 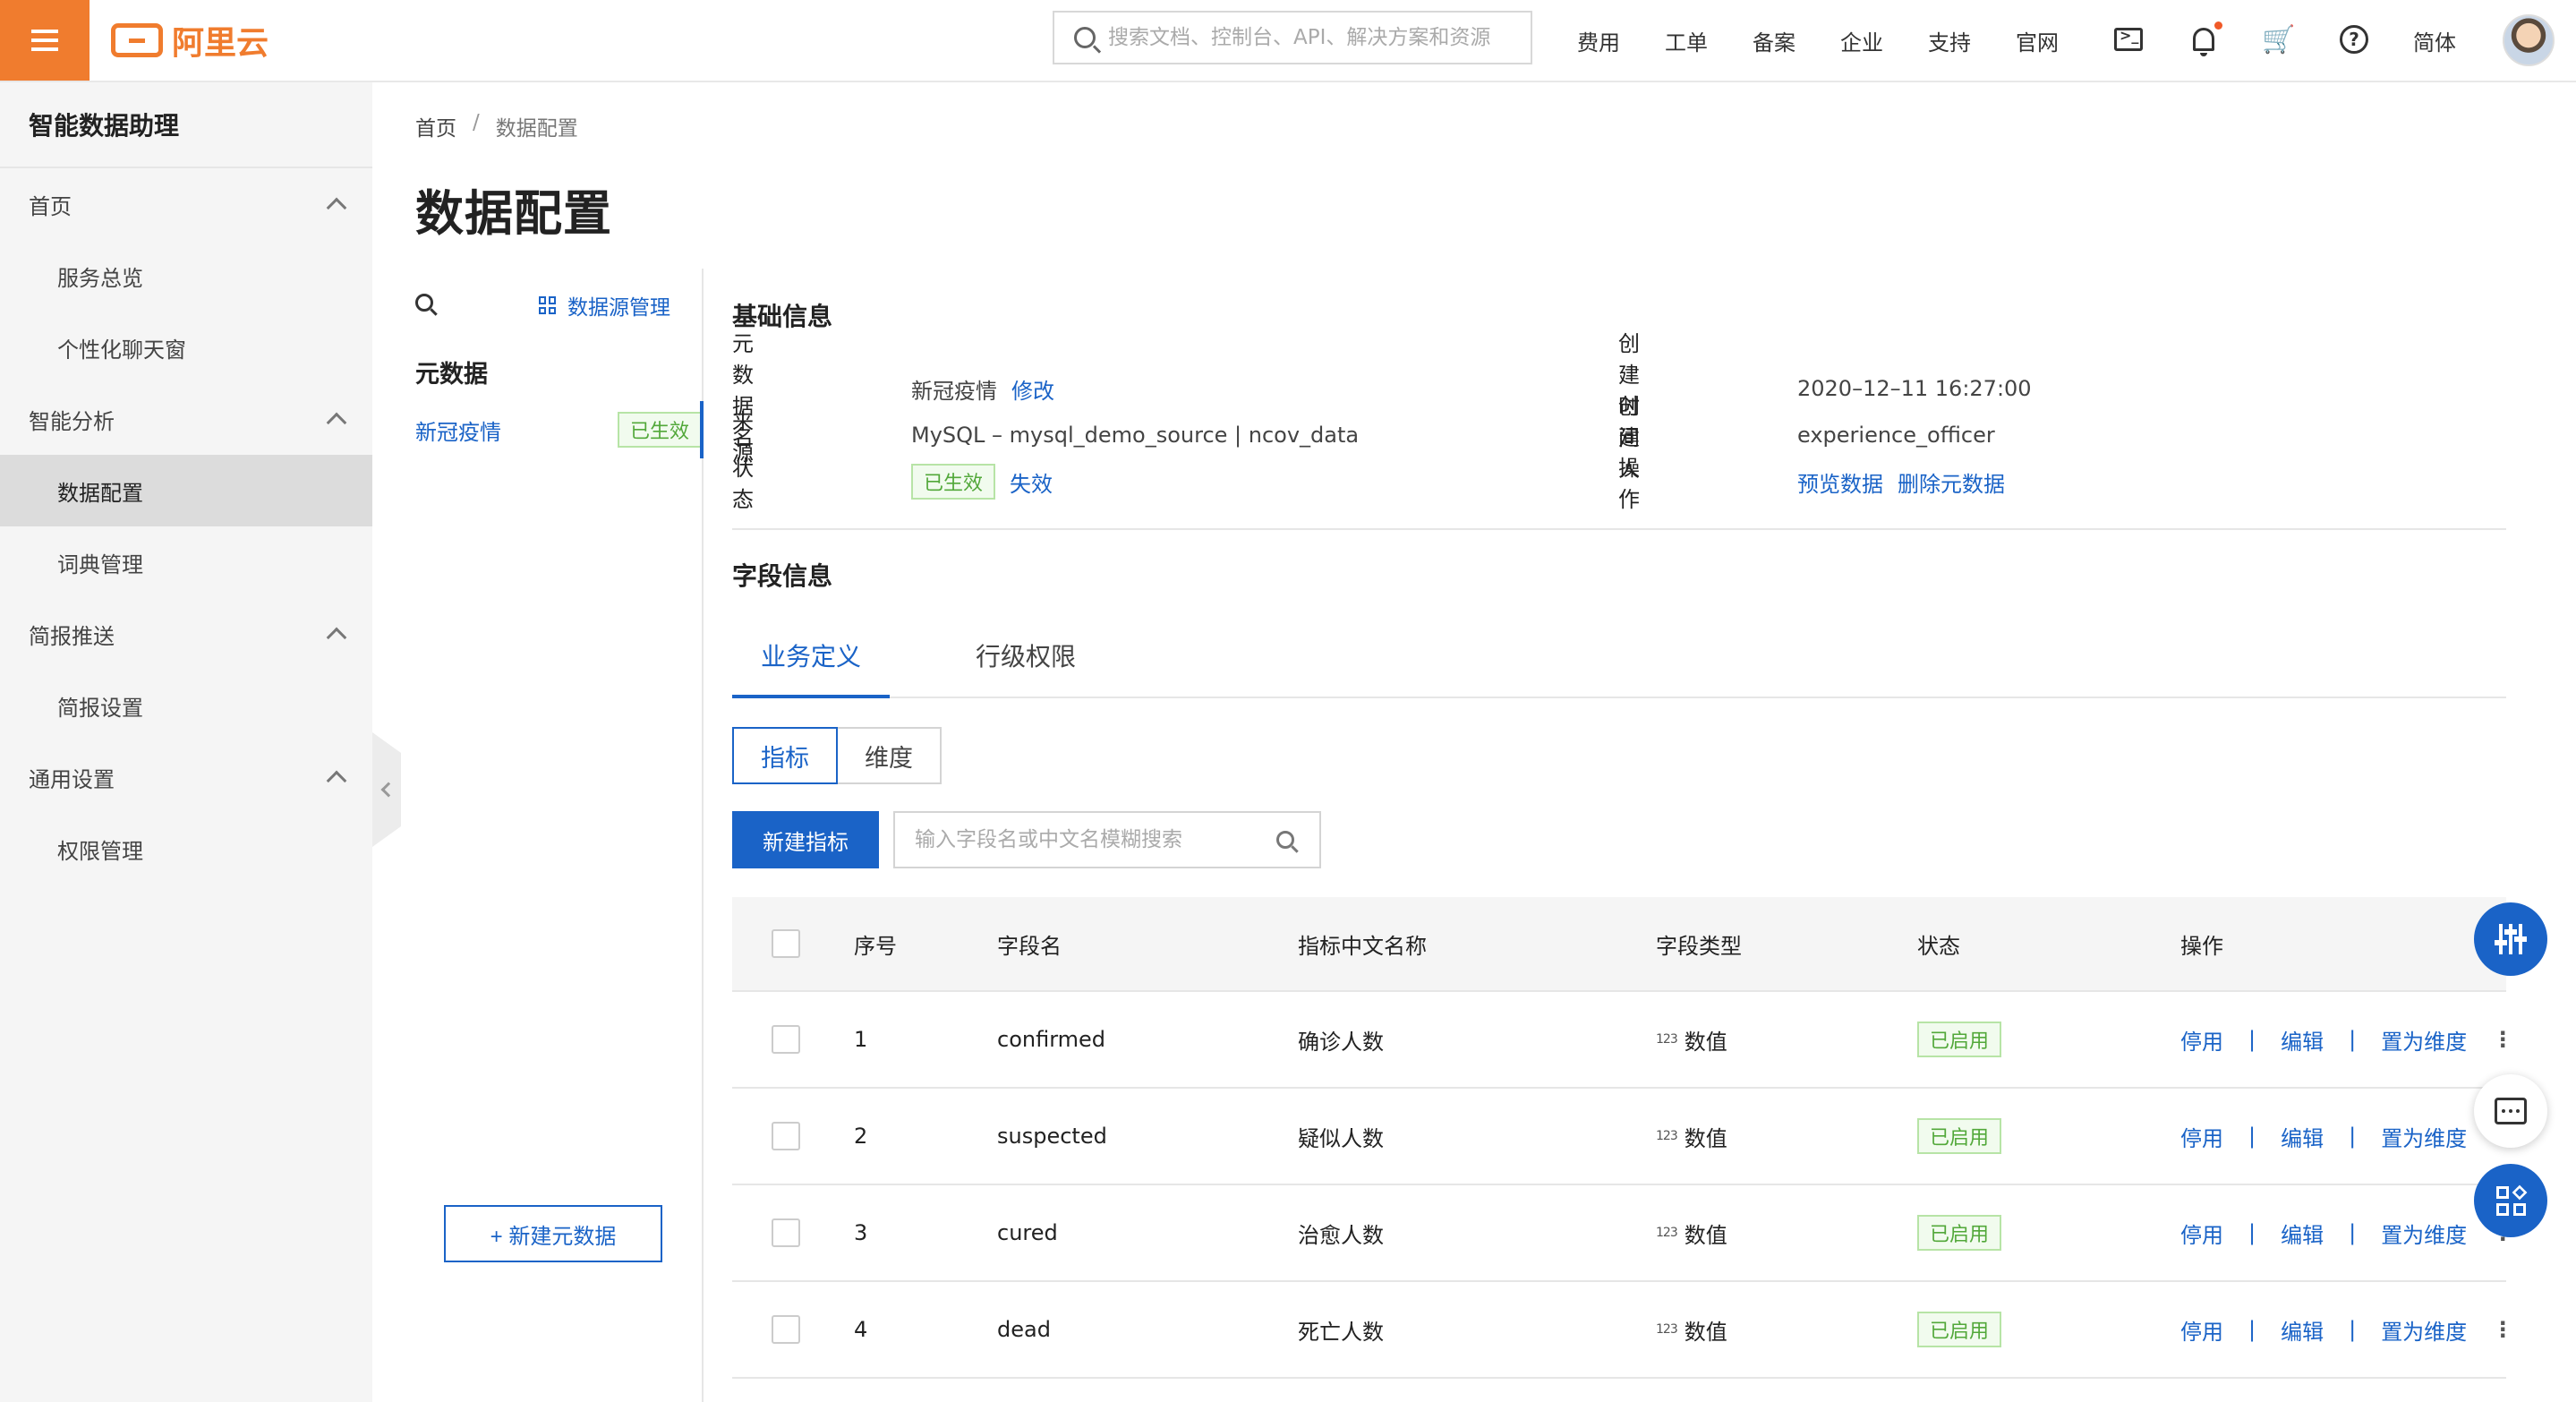 What do you see at coordinates (186, 276) in the screenshot?
I see `sidebar-item-overview: 服务总览` at bounding box center [186, 276].